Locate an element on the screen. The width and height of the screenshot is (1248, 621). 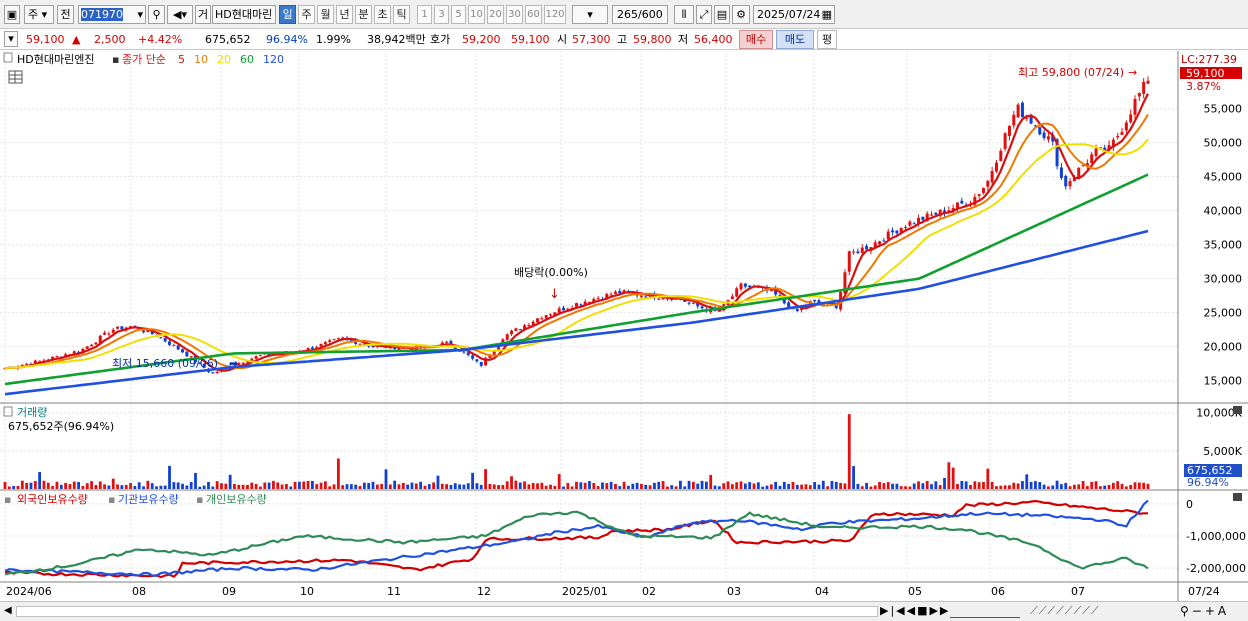
multiplier-10-button: 10 is located at coordinates (476, 14).